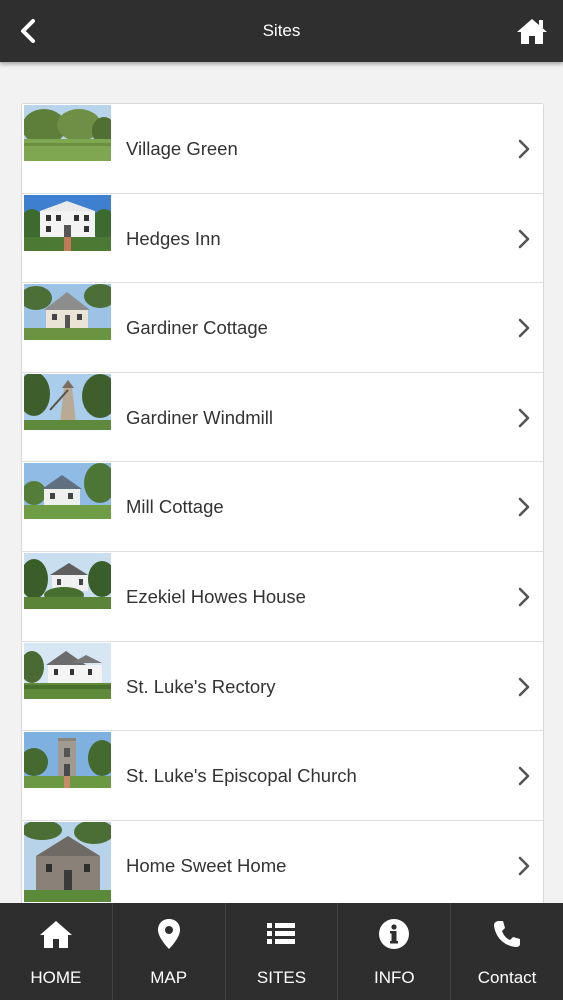 This screenshot has width=563, height=1000. Describe the element at coordinates (281, 977) in the screenshot. I see `tab-label: SITES` at that location.